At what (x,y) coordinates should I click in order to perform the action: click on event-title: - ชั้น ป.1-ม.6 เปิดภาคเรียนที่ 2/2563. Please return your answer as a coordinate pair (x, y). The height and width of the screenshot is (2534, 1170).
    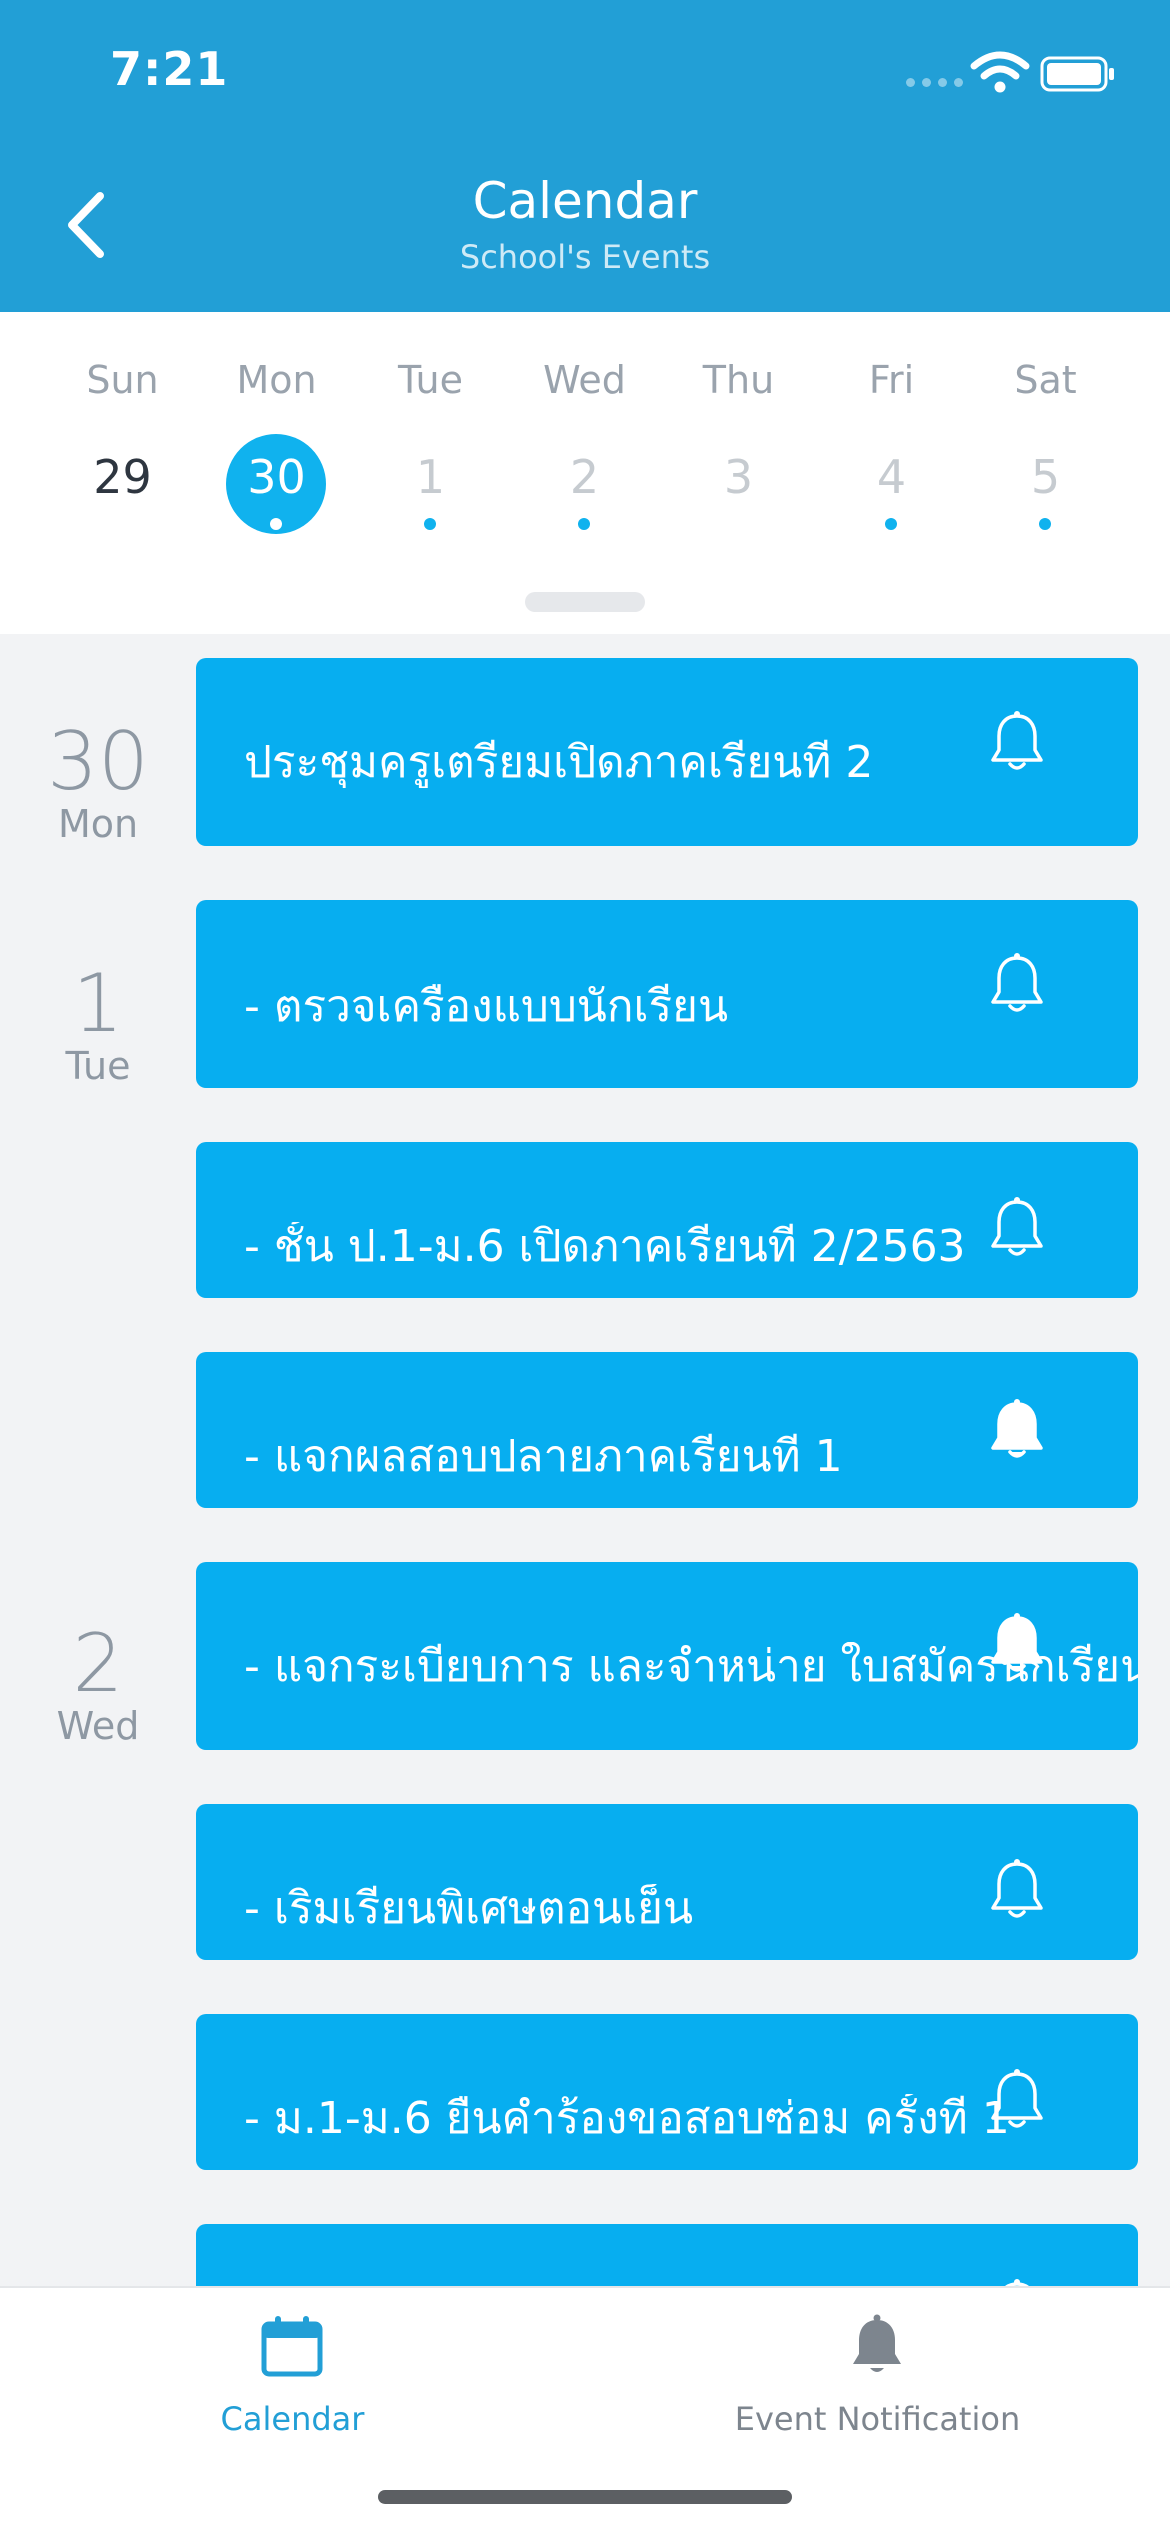
    Looking at the image, I should click on (605, 1247).